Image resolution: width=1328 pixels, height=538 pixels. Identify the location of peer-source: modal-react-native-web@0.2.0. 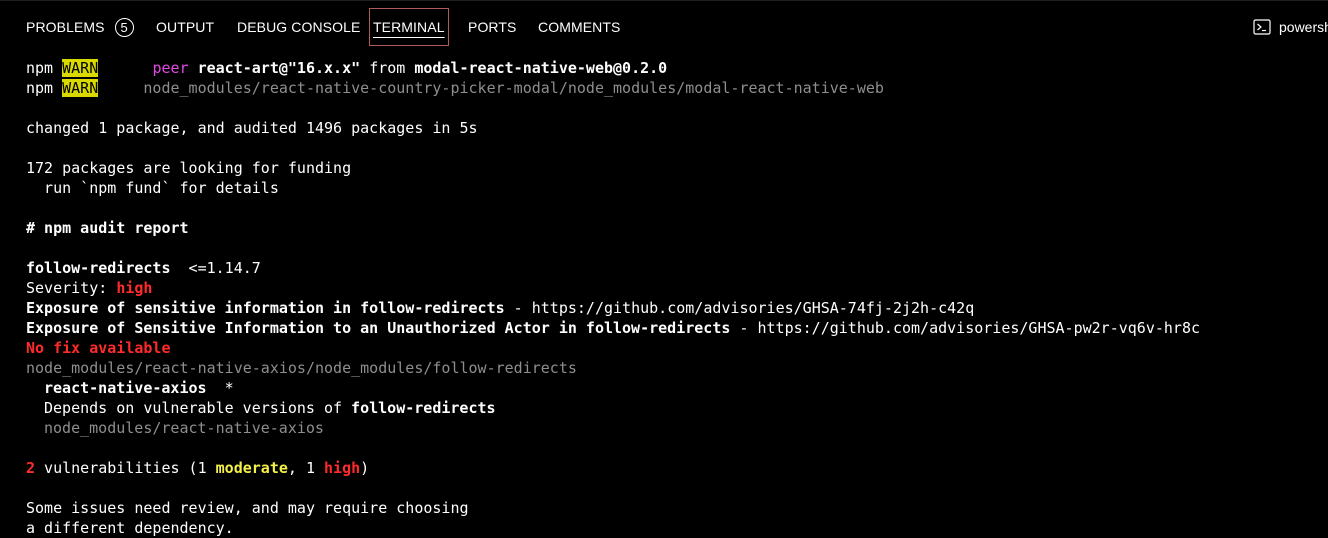
(541, 68).